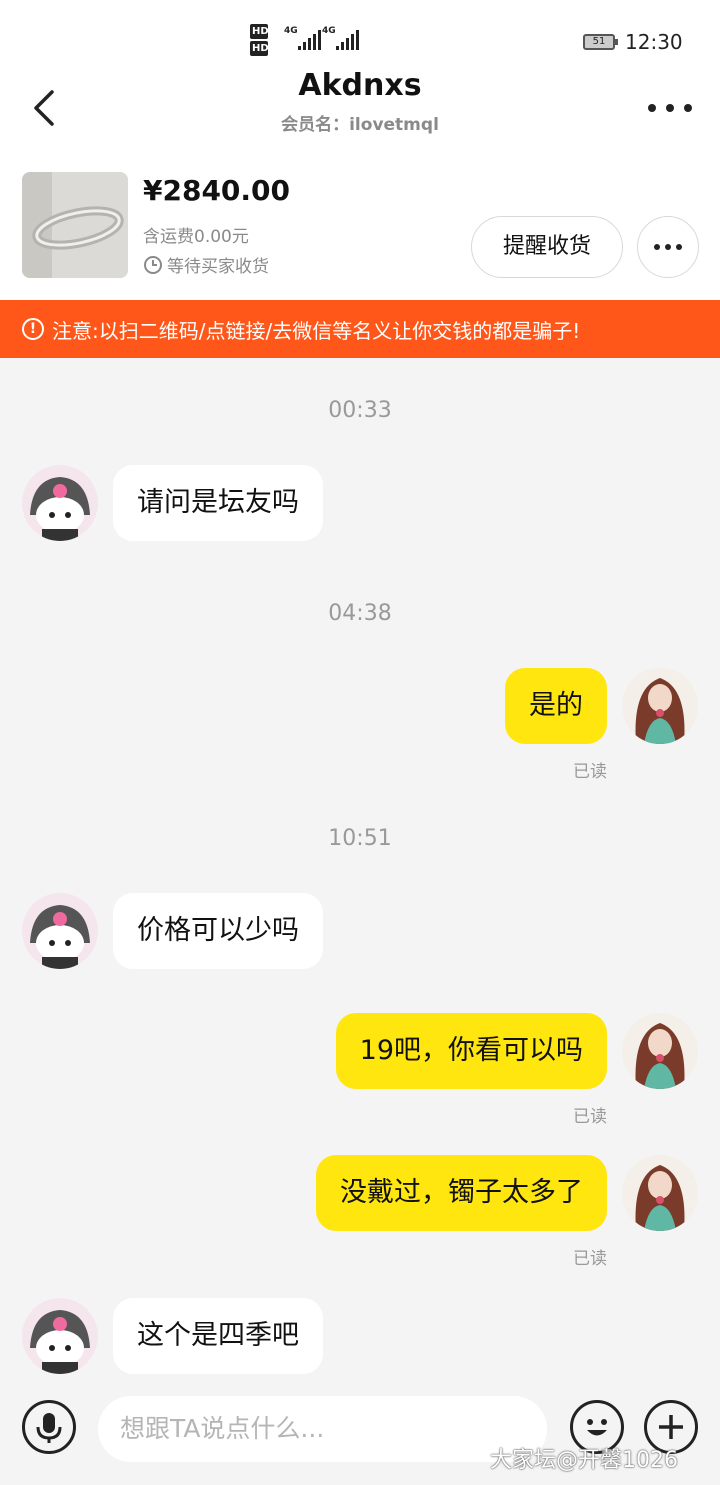  I want to click on alert-icon: !, so click(33, 329).